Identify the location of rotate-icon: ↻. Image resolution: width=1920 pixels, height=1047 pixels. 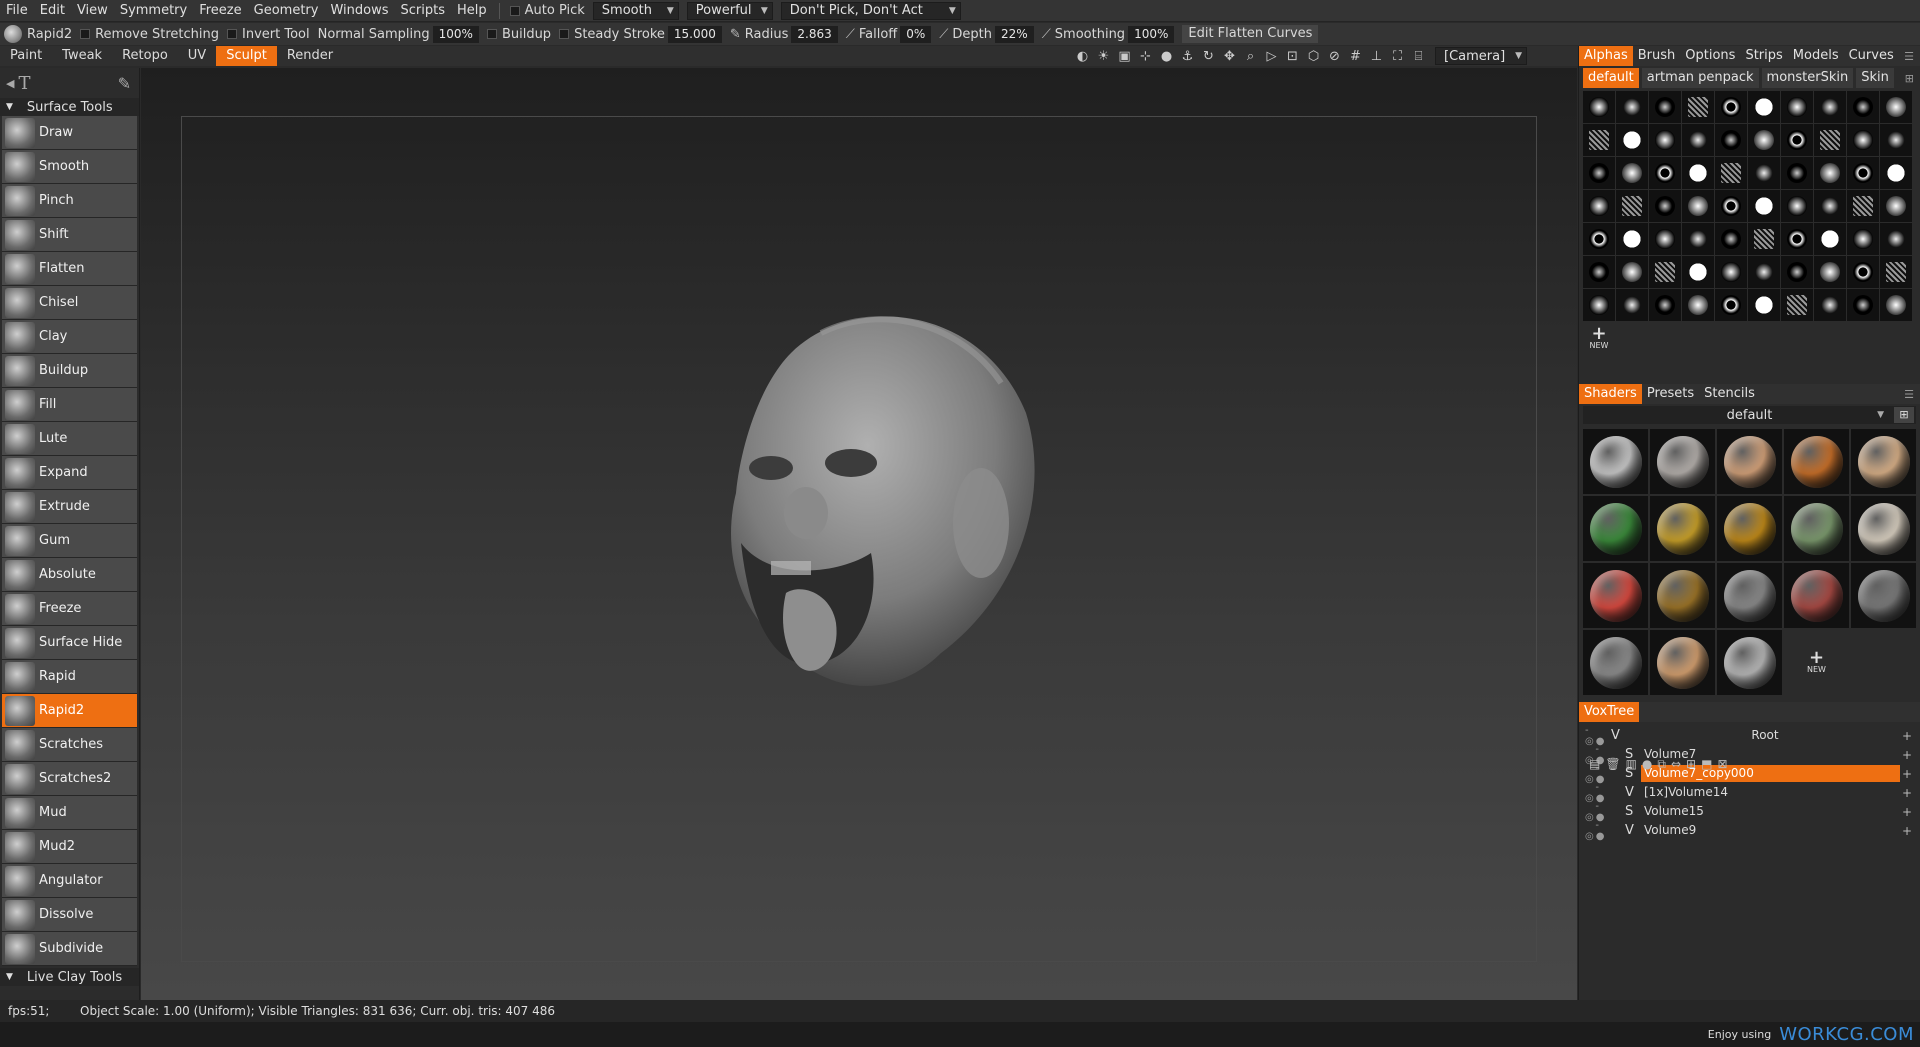
(1208, 56).